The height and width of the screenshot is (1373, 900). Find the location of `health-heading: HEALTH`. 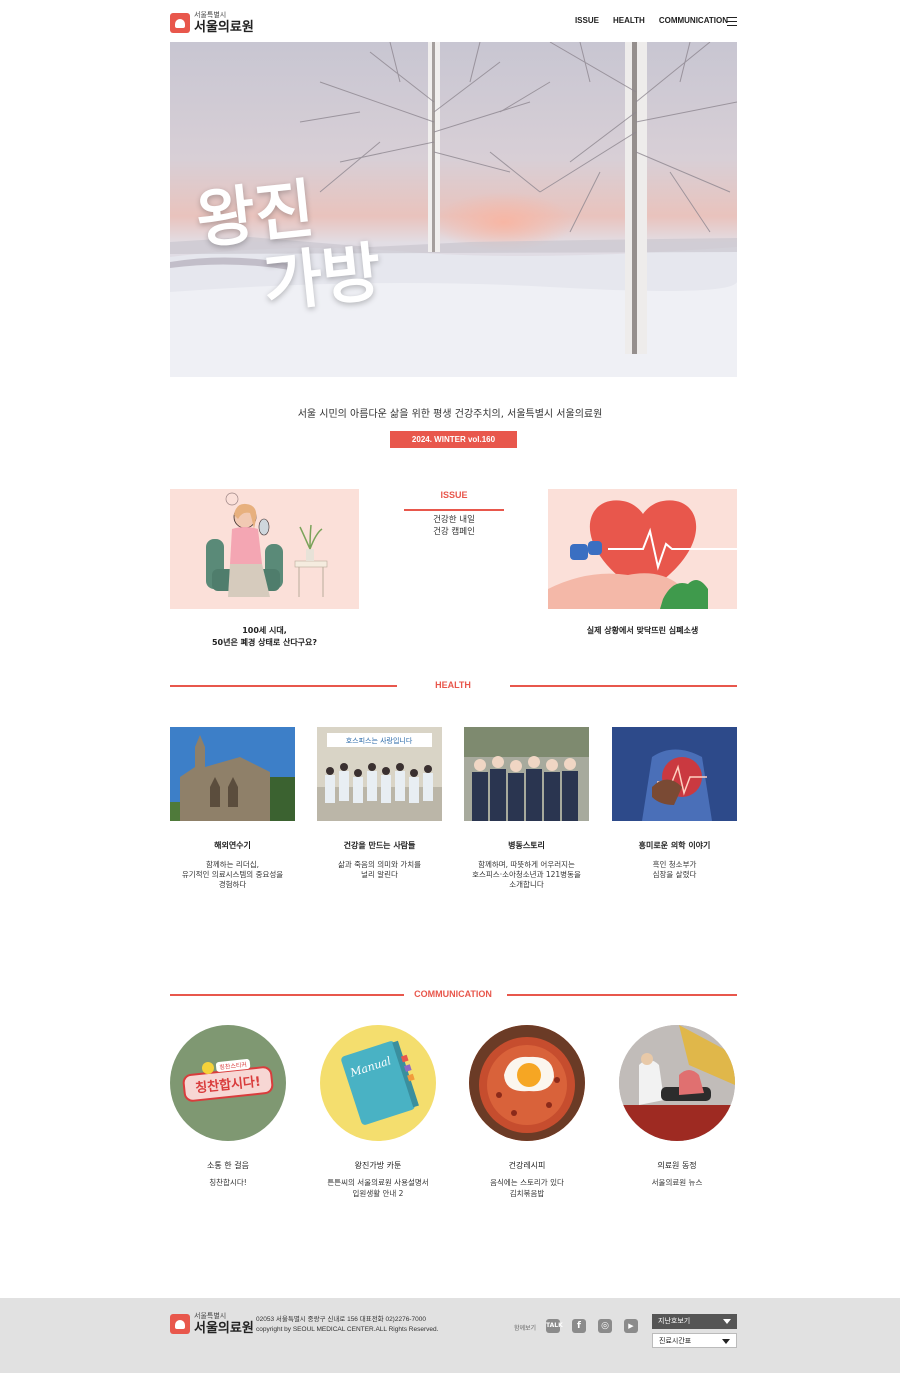

health-heading: HEALTH is located at coordinates (453, 685).